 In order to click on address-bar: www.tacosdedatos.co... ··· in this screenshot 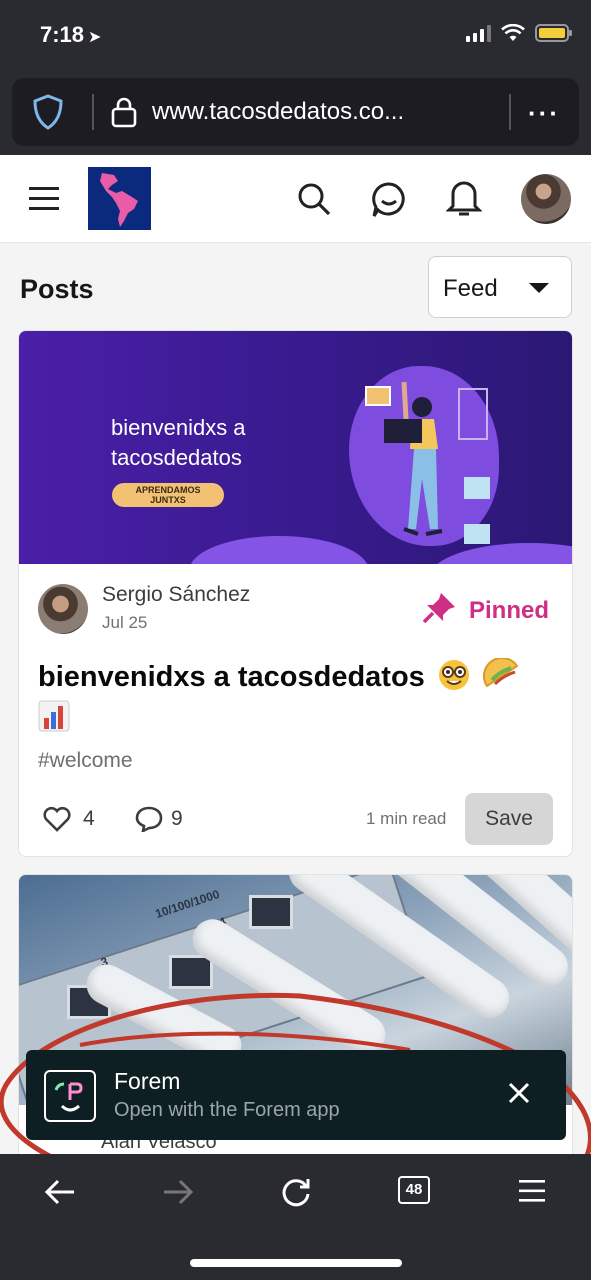, I will do `click(295, 112)`.